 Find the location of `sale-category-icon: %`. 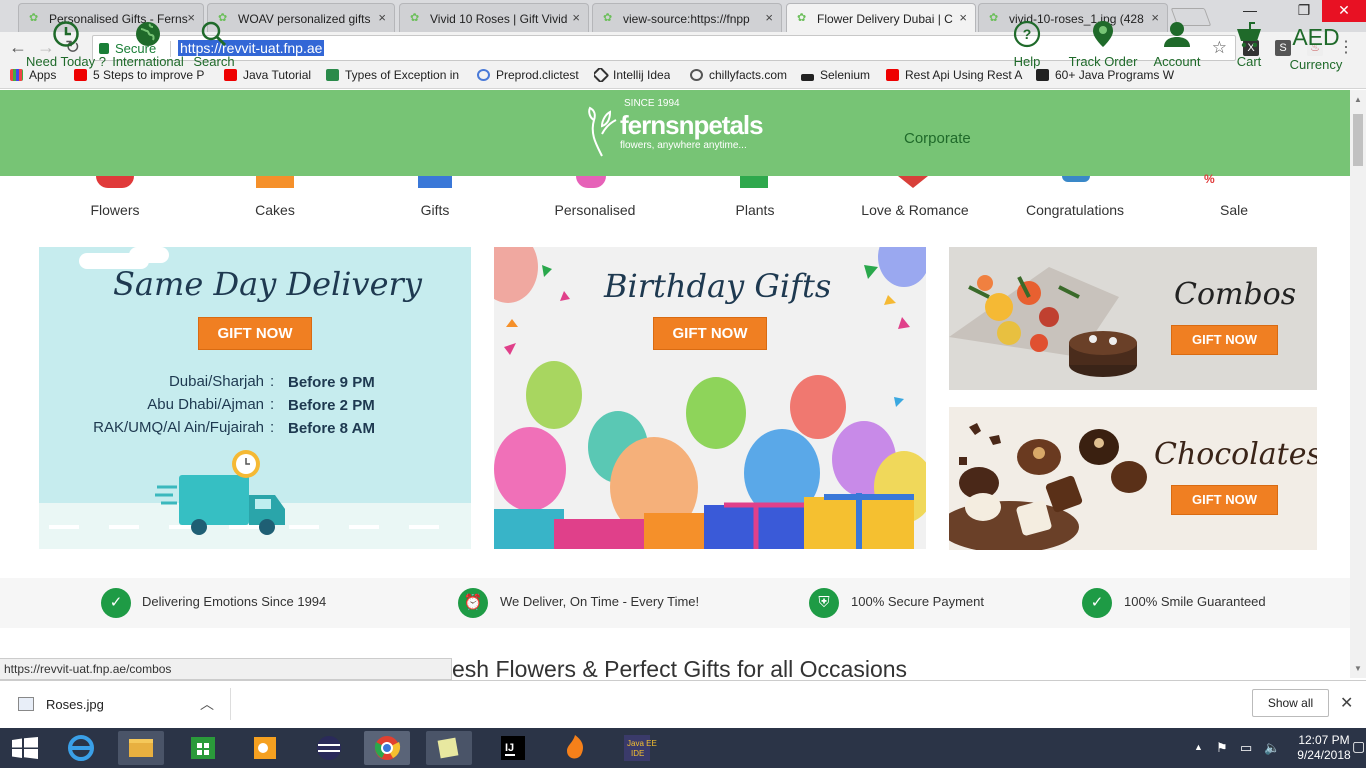

sale-category-icon: % is located at coordinates (1209, 179).